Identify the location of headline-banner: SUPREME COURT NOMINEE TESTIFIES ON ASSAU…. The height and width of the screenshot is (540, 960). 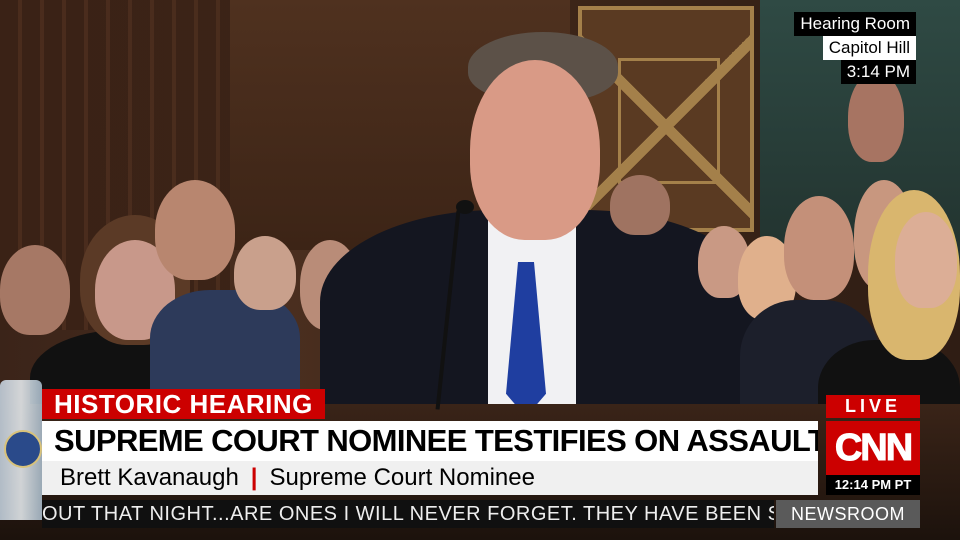
(430, 441).